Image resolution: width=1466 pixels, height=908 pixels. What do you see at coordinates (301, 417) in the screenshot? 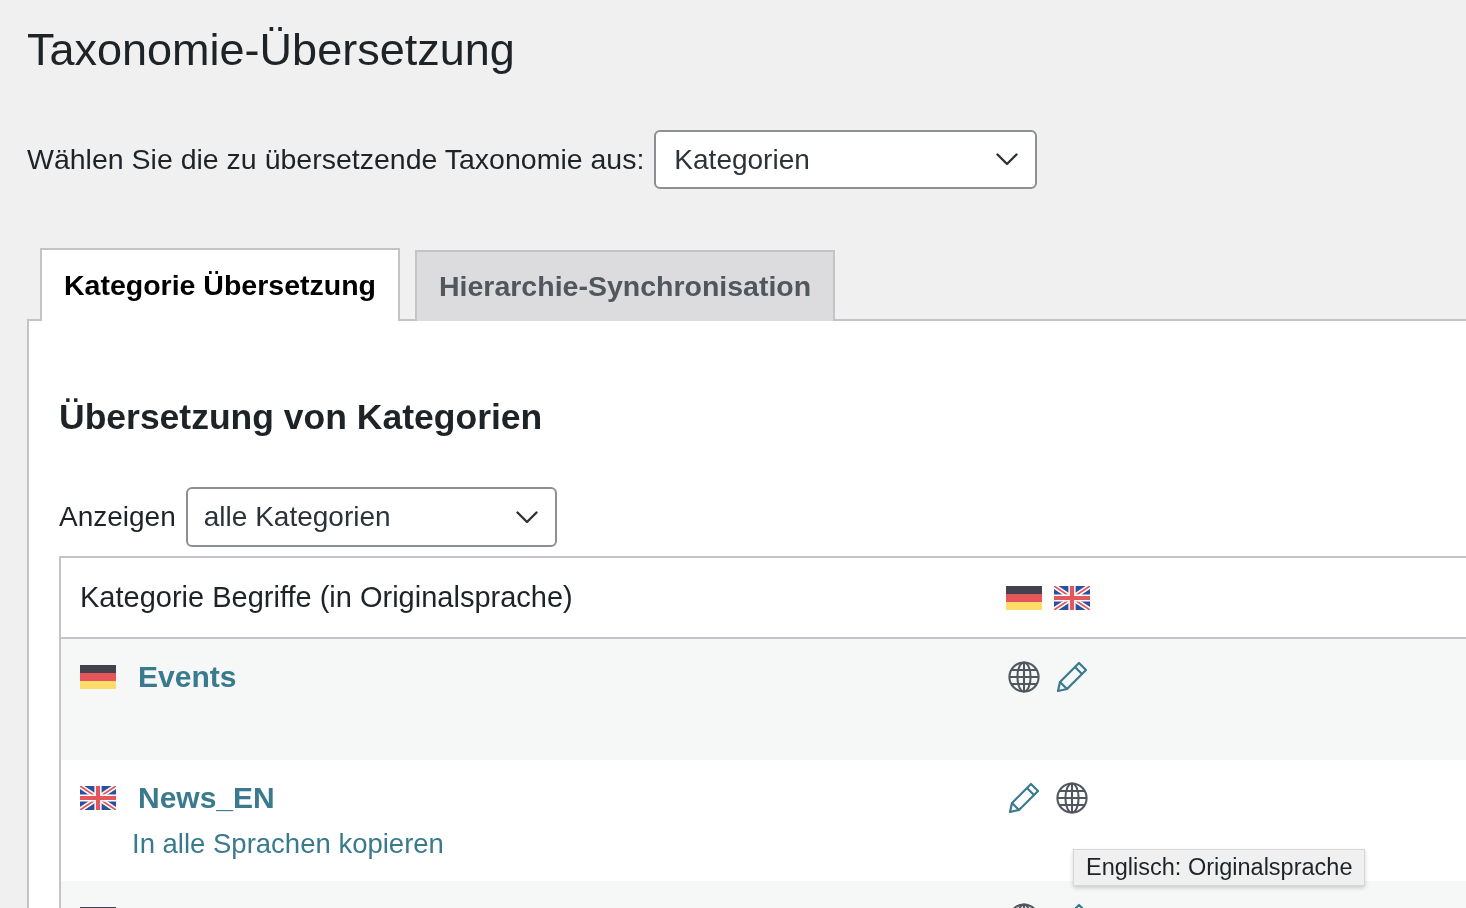
I see `section-title: Übersetzung von Kategorien` at bounding box center [301, 417].